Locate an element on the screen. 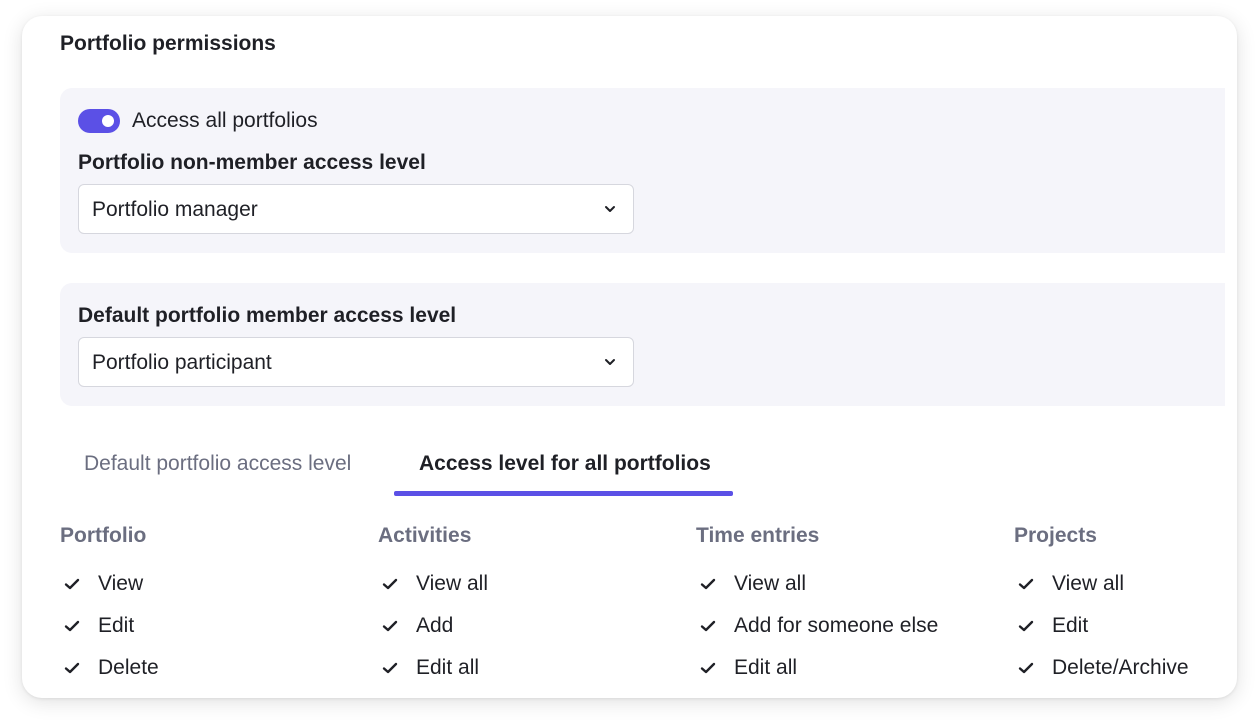 The height and width of the screenshot is (728, 1260). page-title: Portfolio permissions is located at coordinates (168, 43).